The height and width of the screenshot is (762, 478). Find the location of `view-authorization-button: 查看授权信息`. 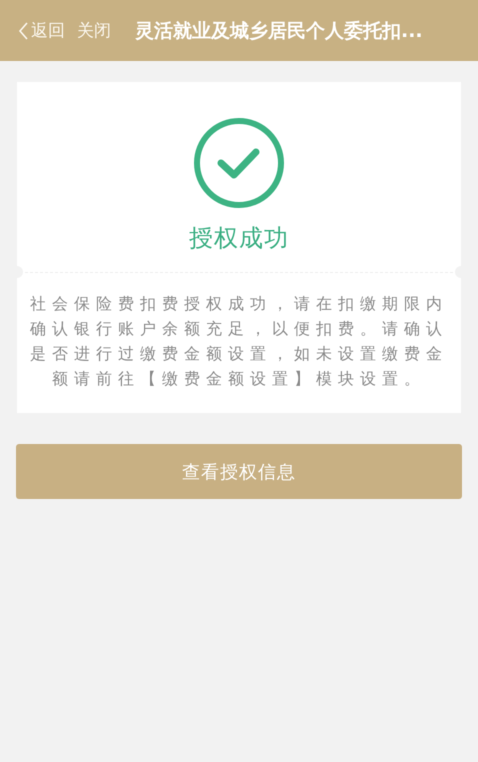

view-authorization-button: 查看授权信息 is located at coordinates (239, 471).